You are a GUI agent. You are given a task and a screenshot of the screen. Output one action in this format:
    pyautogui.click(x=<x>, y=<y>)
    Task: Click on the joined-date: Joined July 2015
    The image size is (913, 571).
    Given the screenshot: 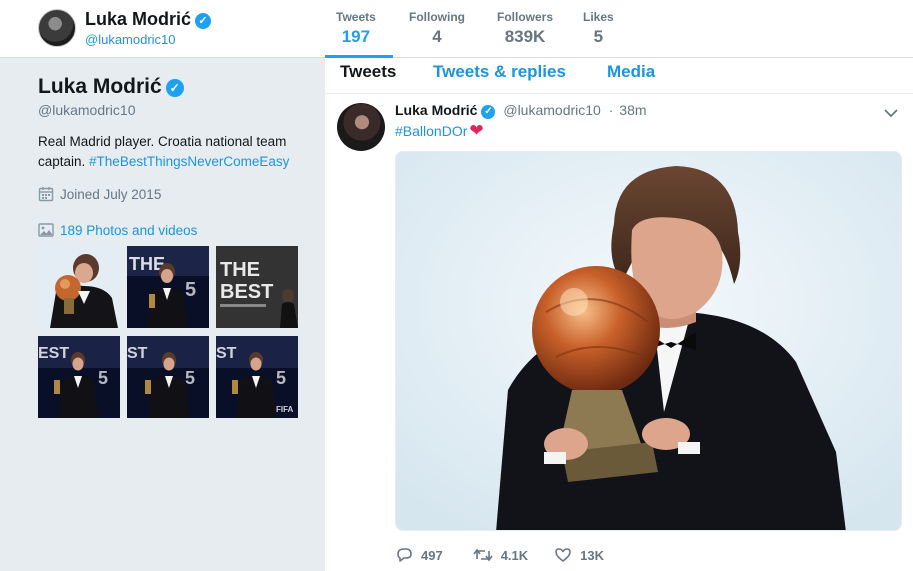 What is the action you would take?
    pyautogui.click(x=99, y=194)
    